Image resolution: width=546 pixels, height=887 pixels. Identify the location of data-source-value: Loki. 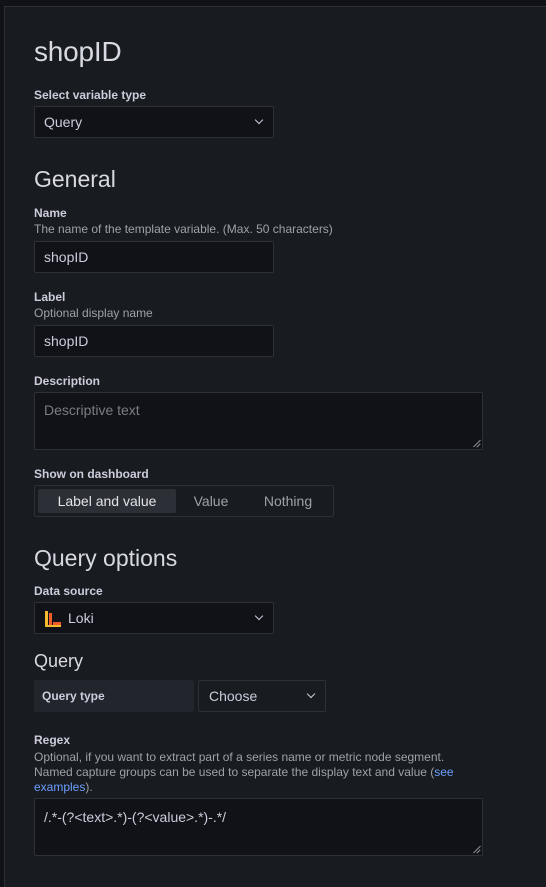
(81, 618).